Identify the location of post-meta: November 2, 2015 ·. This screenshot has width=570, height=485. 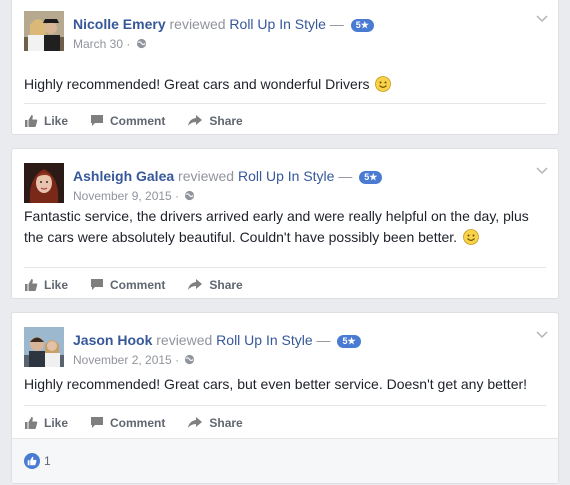
(134, 360).